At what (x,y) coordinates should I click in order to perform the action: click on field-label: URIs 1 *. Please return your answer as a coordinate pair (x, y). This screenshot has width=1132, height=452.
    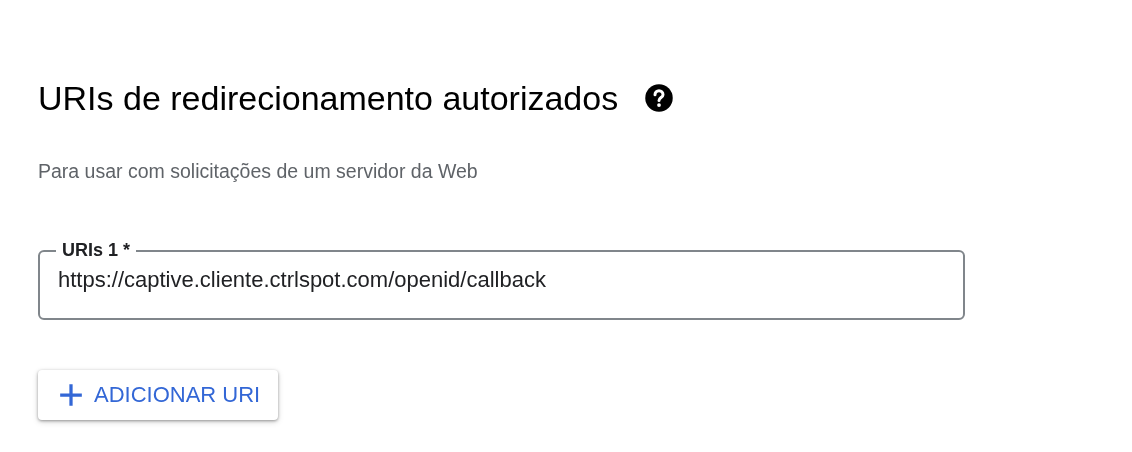
    Looking at the image, I should click on (96, 250).